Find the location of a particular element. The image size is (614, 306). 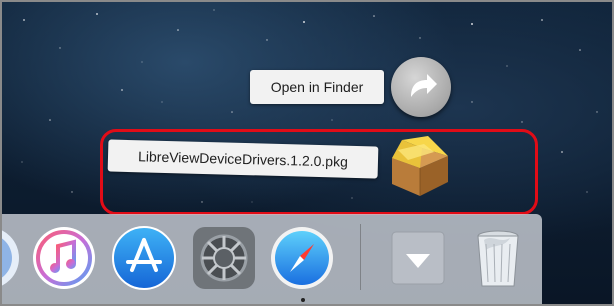

open-in-finder-share-button is located at coordinates (421, 87).